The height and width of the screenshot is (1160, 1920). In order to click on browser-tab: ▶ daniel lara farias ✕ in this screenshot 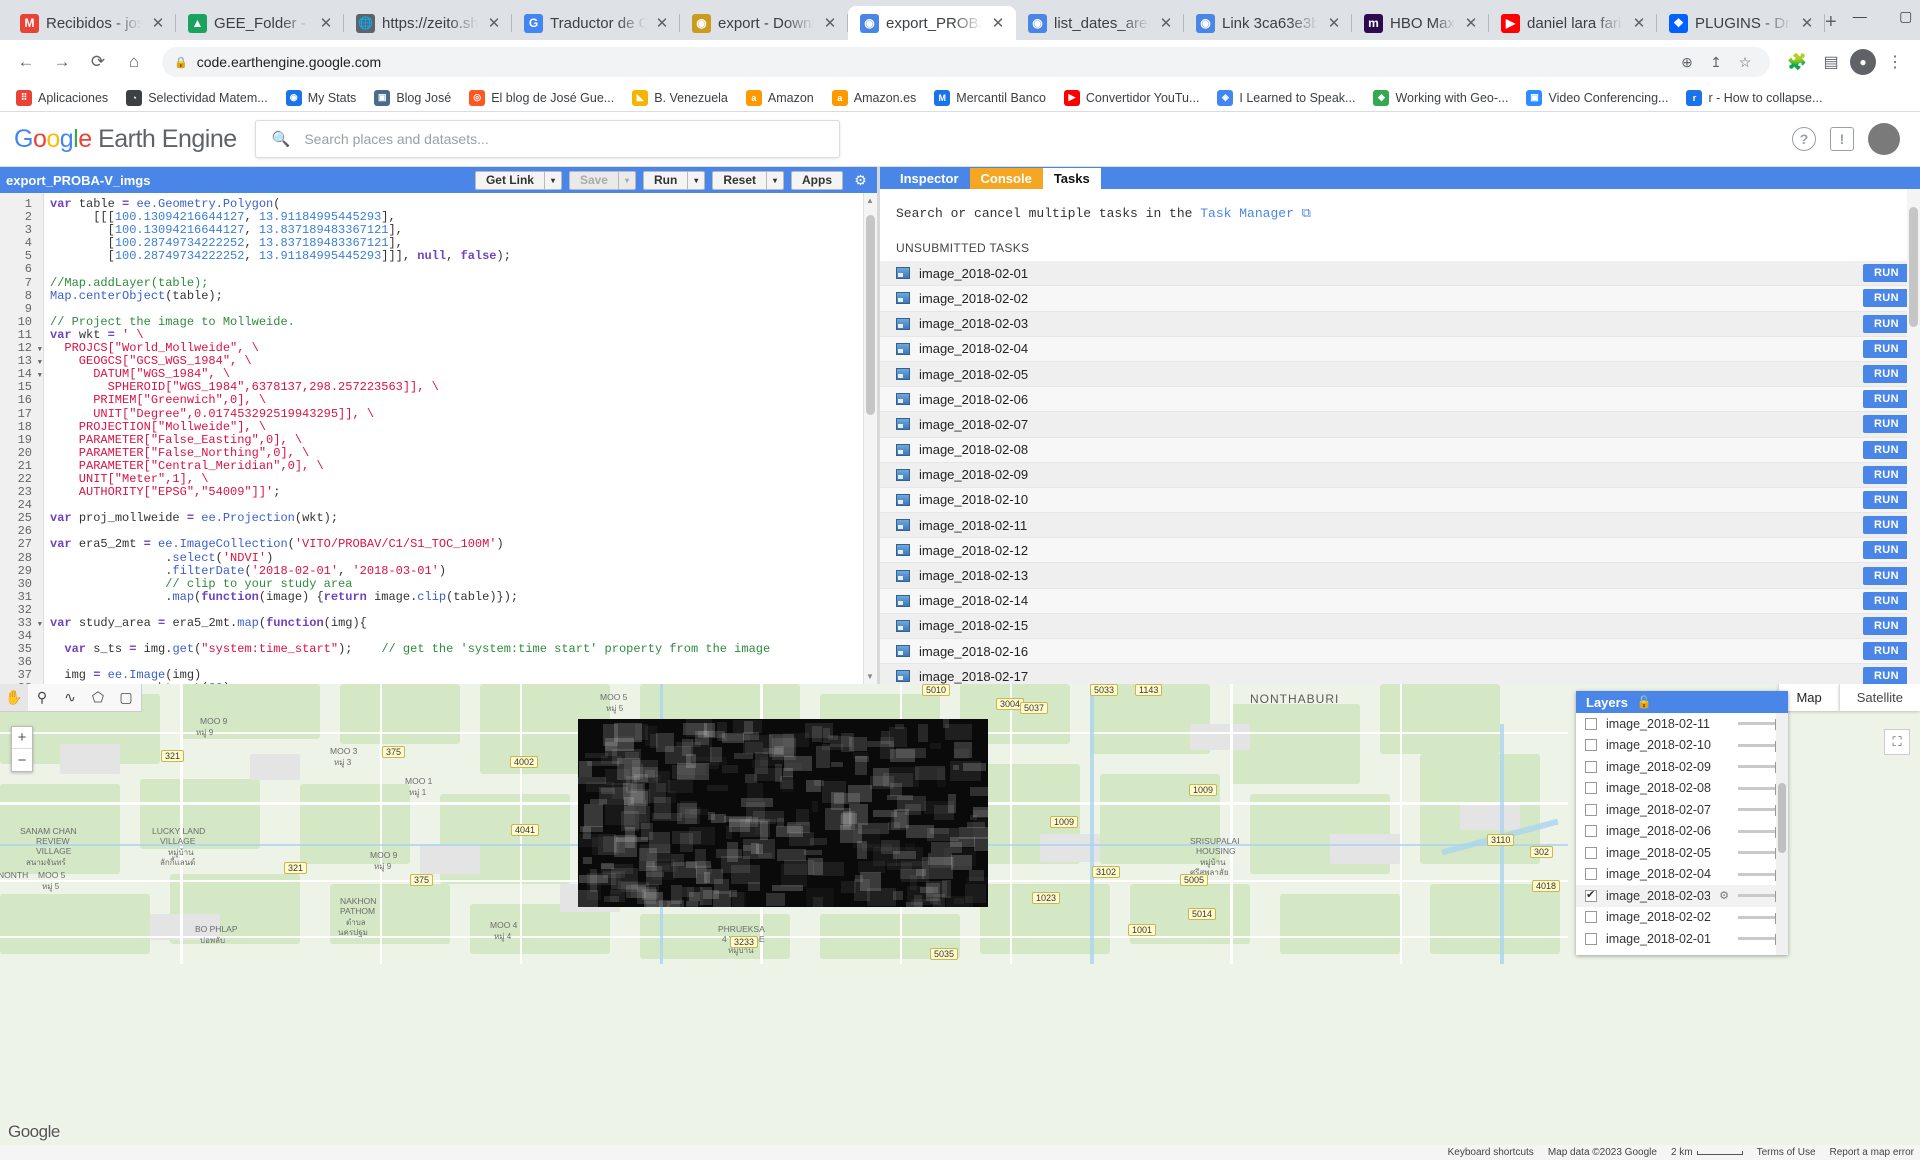, I will do `click(1573, 23)`.